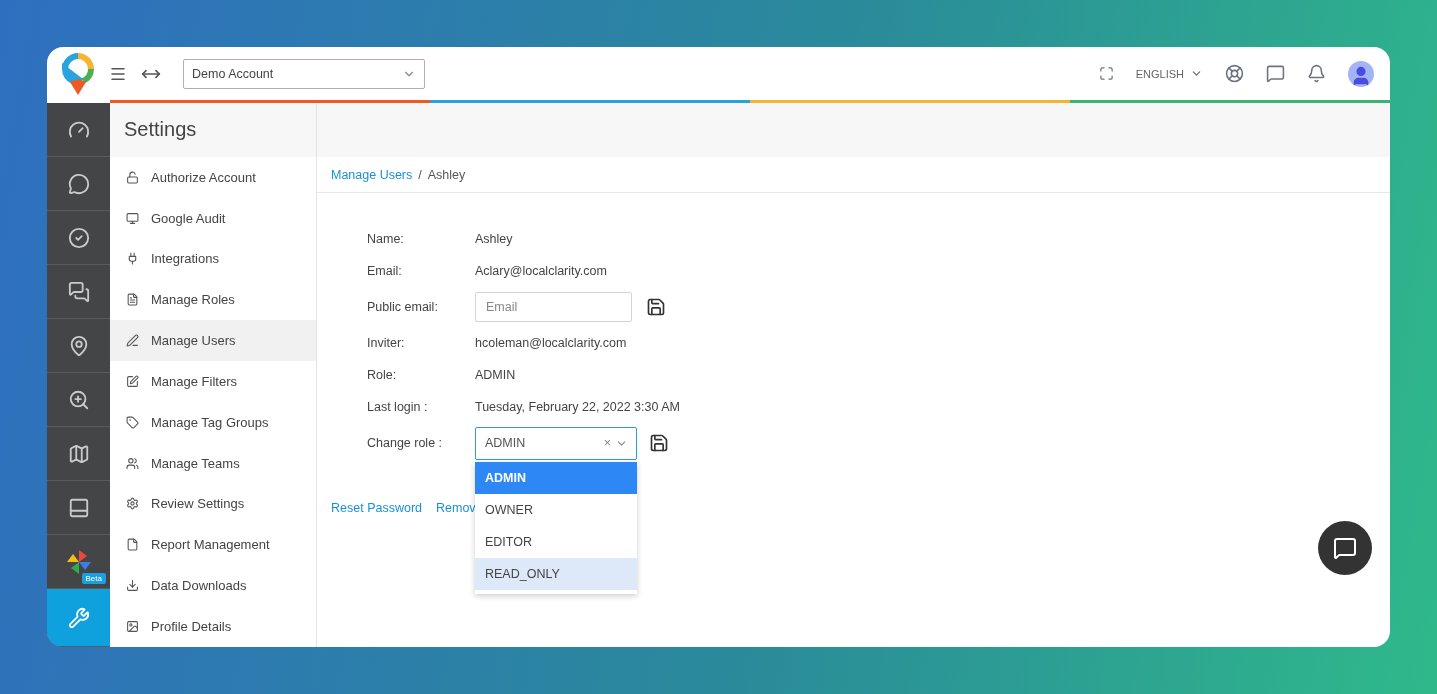  What do you see at coordinates (78, 237) in the screenshot?
I see `check-circle-icon` at bounding box center [78, 237].